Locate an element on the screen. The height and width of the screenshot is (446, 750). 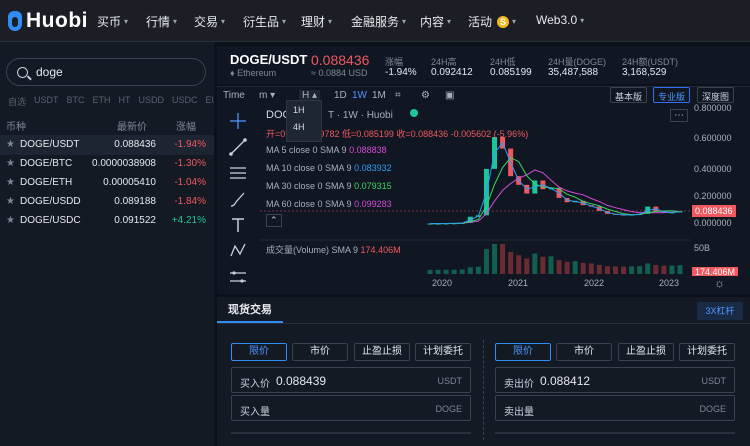
market-list-header: 币种 最新价 涨幅 is located at coordinates (107, 125).